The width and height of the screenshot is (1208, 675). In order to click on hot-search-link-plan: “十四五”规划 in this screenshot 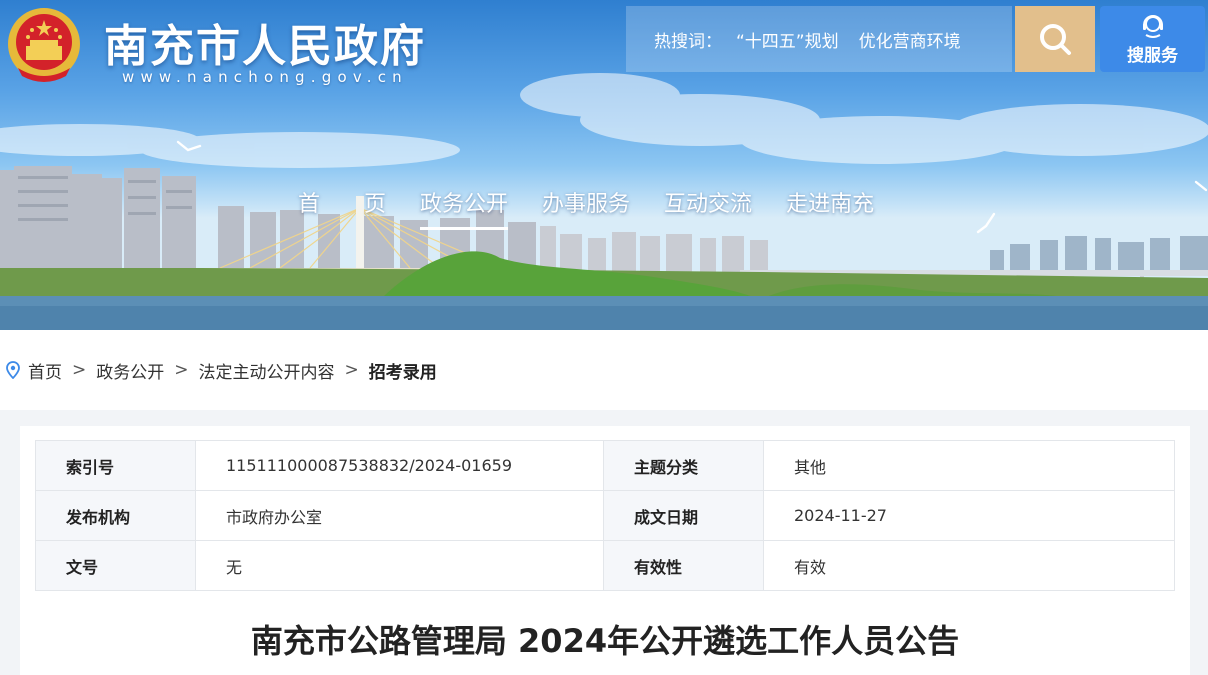, I will do `click(787, 39)`.